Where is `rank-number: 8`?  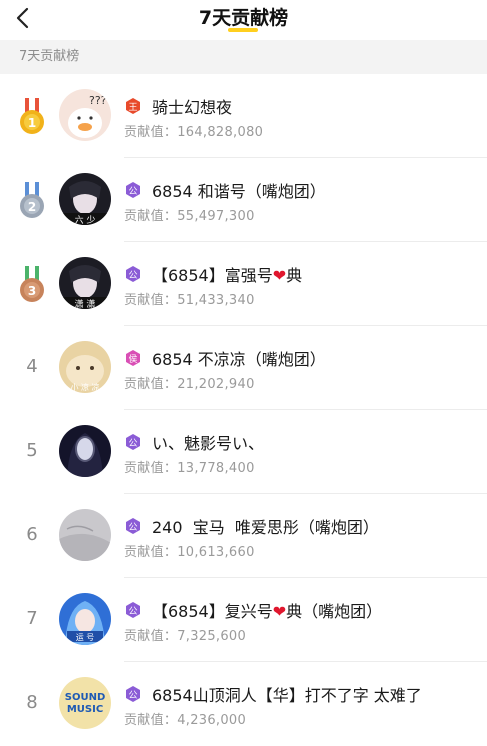 rank-number: 8 is located at coordinates (32, 702).